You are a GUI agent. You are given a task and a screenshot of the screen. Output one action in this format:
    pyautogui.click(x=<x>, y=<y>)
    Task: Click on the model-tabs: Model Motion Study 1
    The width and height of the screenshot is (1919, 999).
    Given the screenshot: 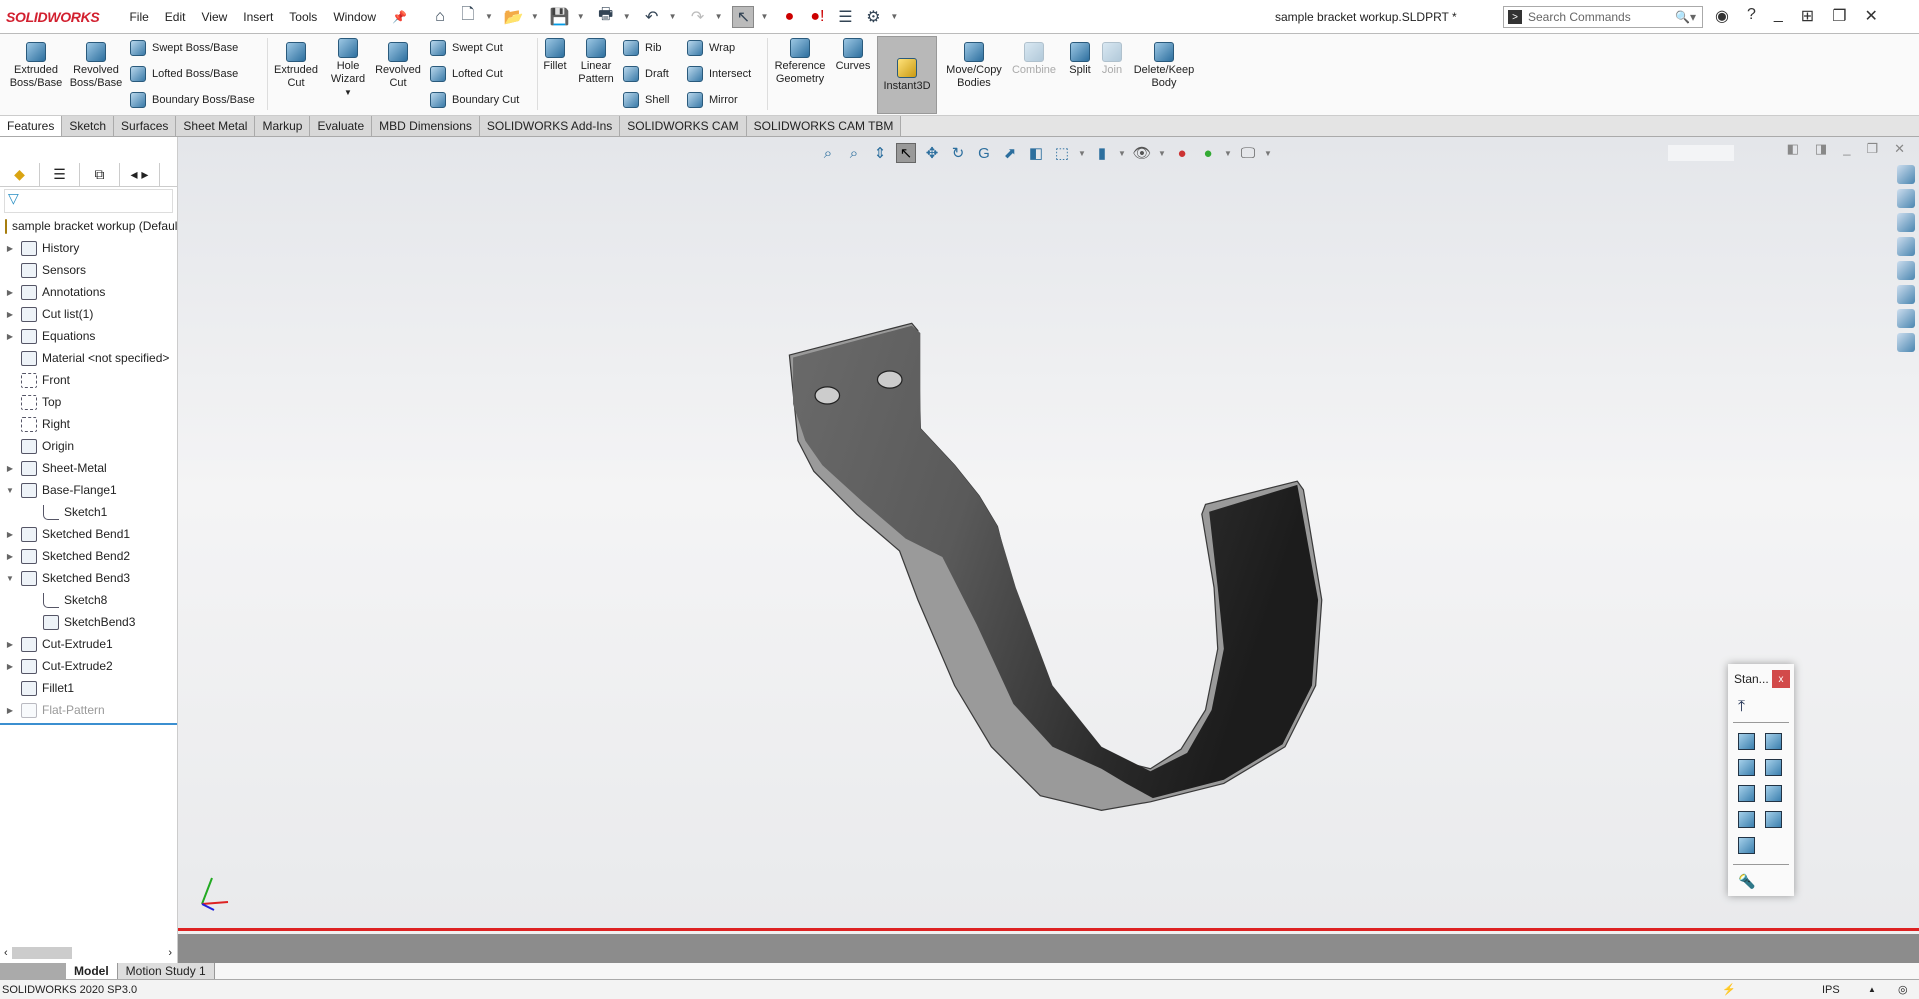 What is the action you would take?
    pyautogui.click(x=959, y=971)
    